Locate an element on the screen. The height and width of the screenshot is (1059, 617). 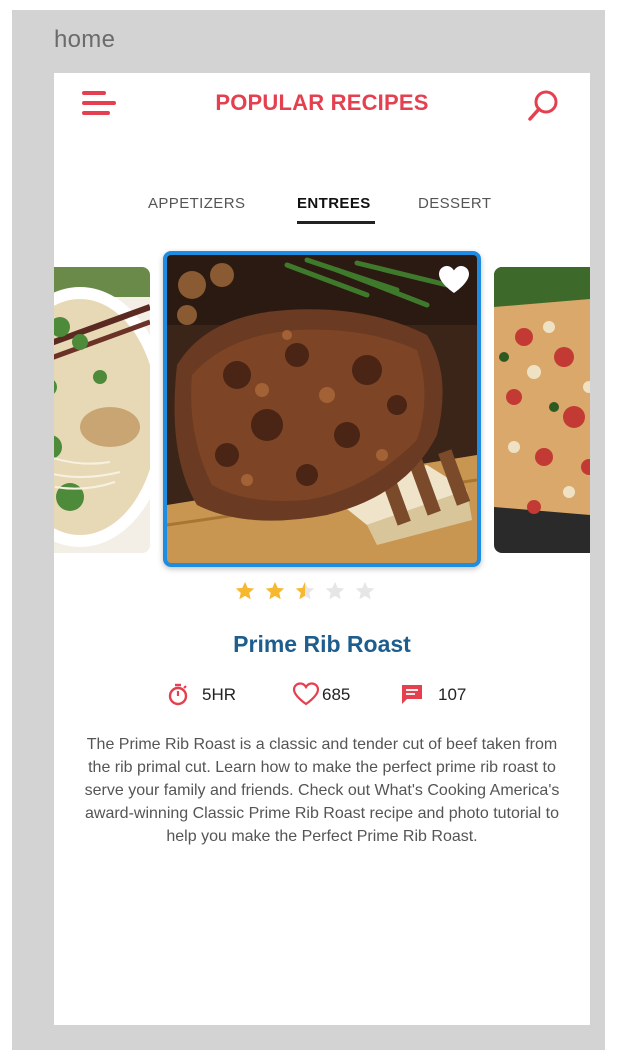
favorite-heart-icon is located at coordinates (454, 280).